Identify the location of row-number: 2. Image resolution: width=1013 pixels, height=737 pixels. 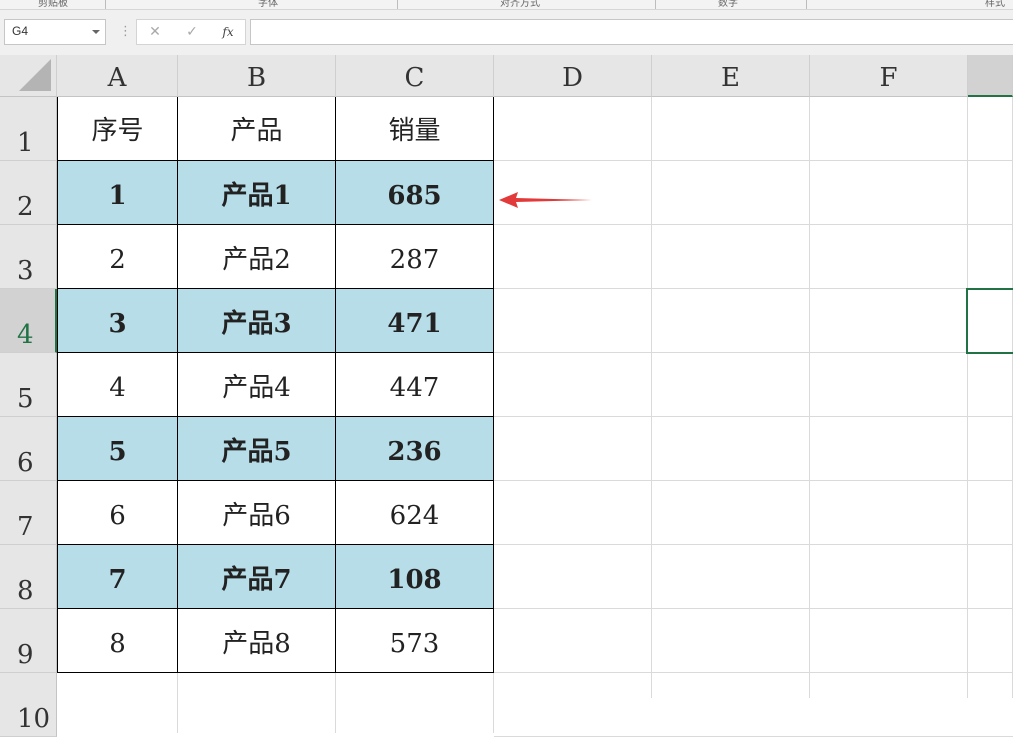
(25, 207).